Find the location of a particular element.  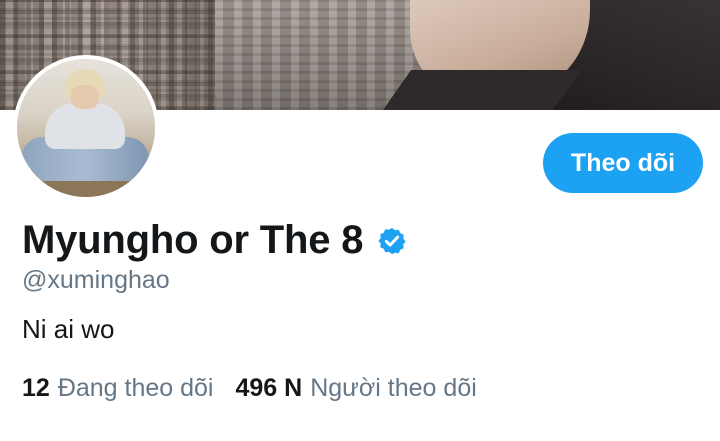

profile-handle: @xuminghao is located at coordinates (96, 280).